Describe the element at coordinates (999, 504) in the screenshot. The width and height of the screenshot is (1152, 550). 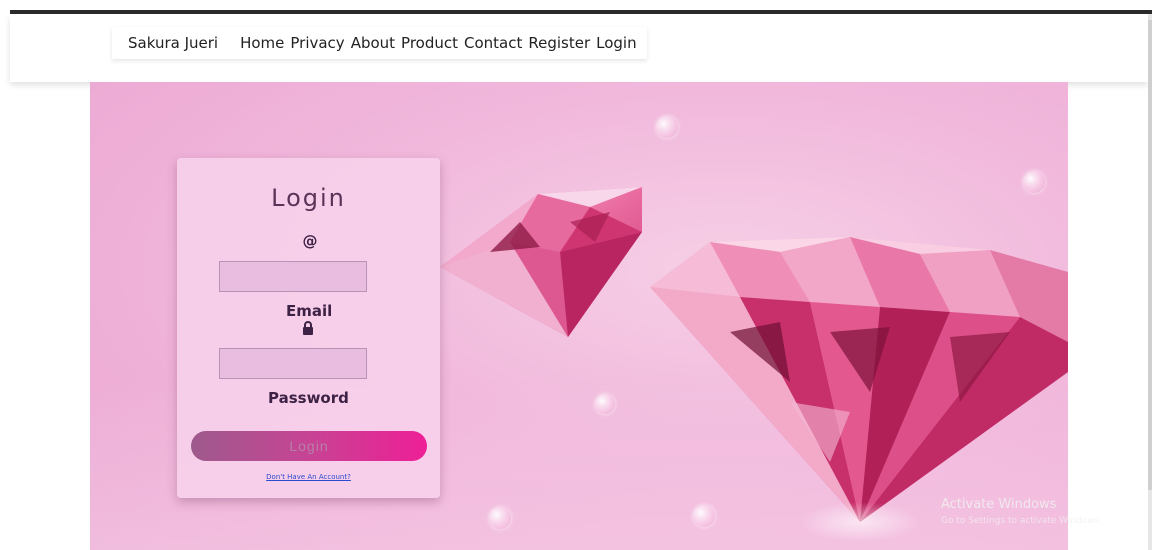
I see `activate-windows-title: Activate Windows` at that location.